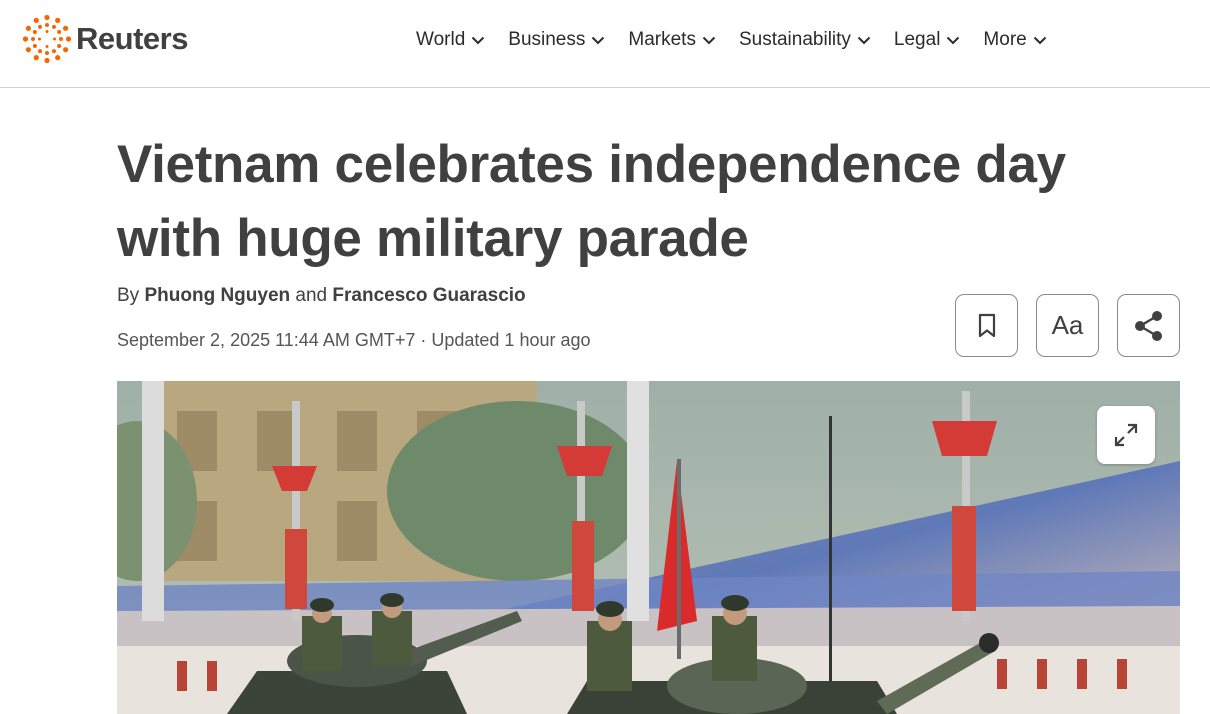 Image resolution: width=1210 pixels, height=714 pixels. I want to click on author-link-1: Phuong Nguyen, so click(217, 295).